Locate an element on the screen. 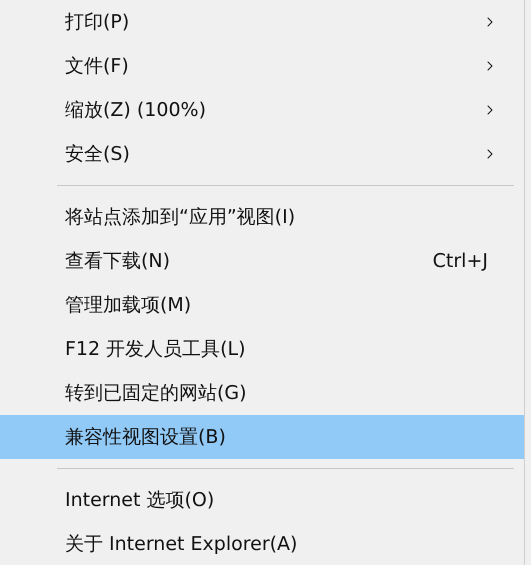  menu-item: 查看下载(N) Ctrl+J is located at coordinates (262, 261).